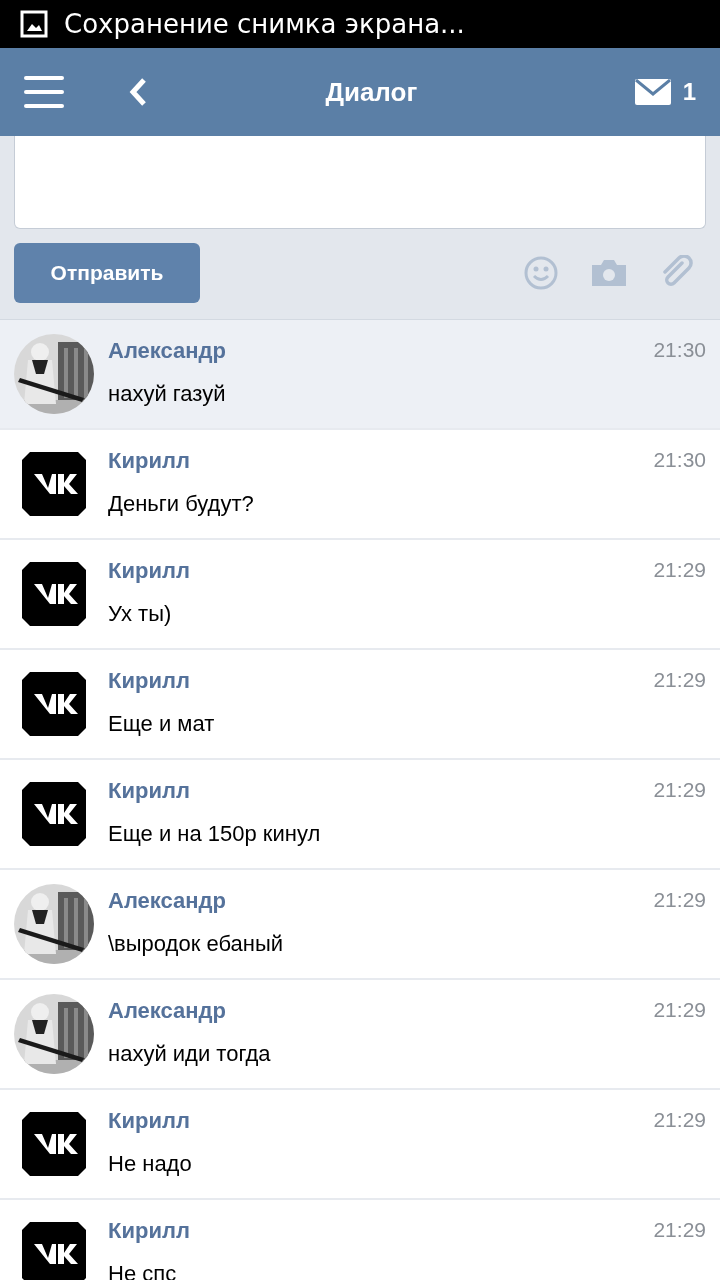 The height and width of the screenshot is (1280, 720). Describe the element at coordinates (34, 24) in the screenshot. I see `image-icon` at that location.